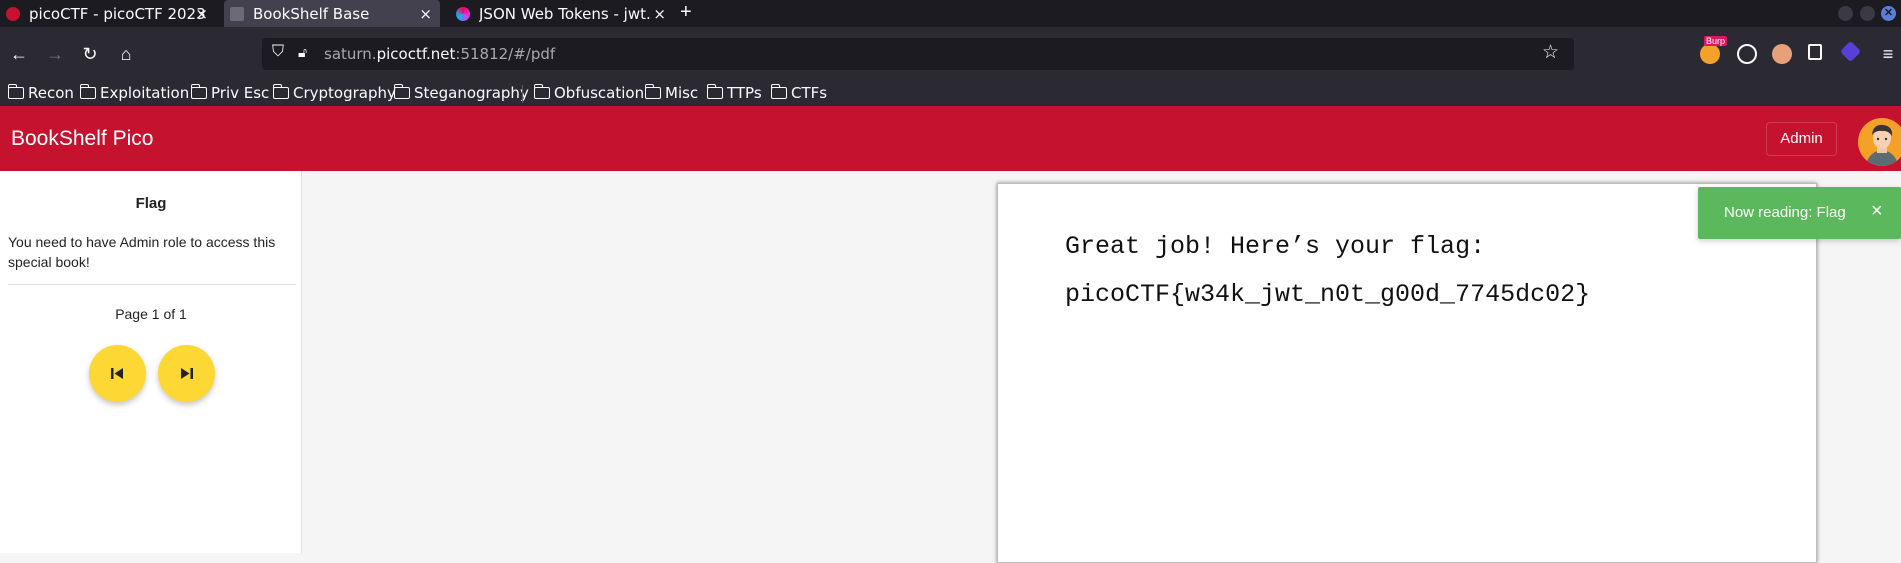 This screenshot has height=563, width=1901. I want to click on close-icon: ×, so click(1877, 211).